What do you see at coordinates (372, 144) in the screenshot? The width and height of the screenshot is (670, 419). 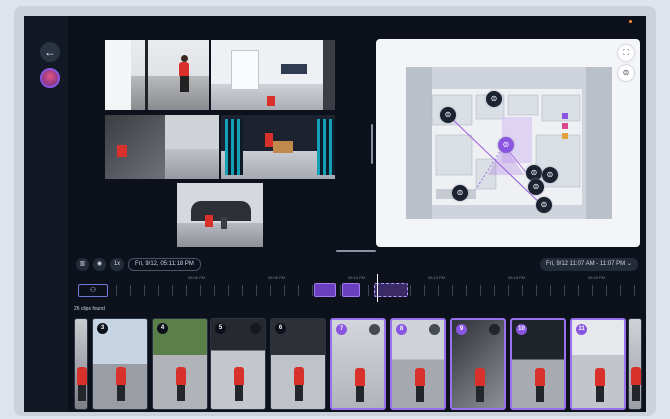 I see `panel-resize-handle-vertical` at bounding box center [372, 144].